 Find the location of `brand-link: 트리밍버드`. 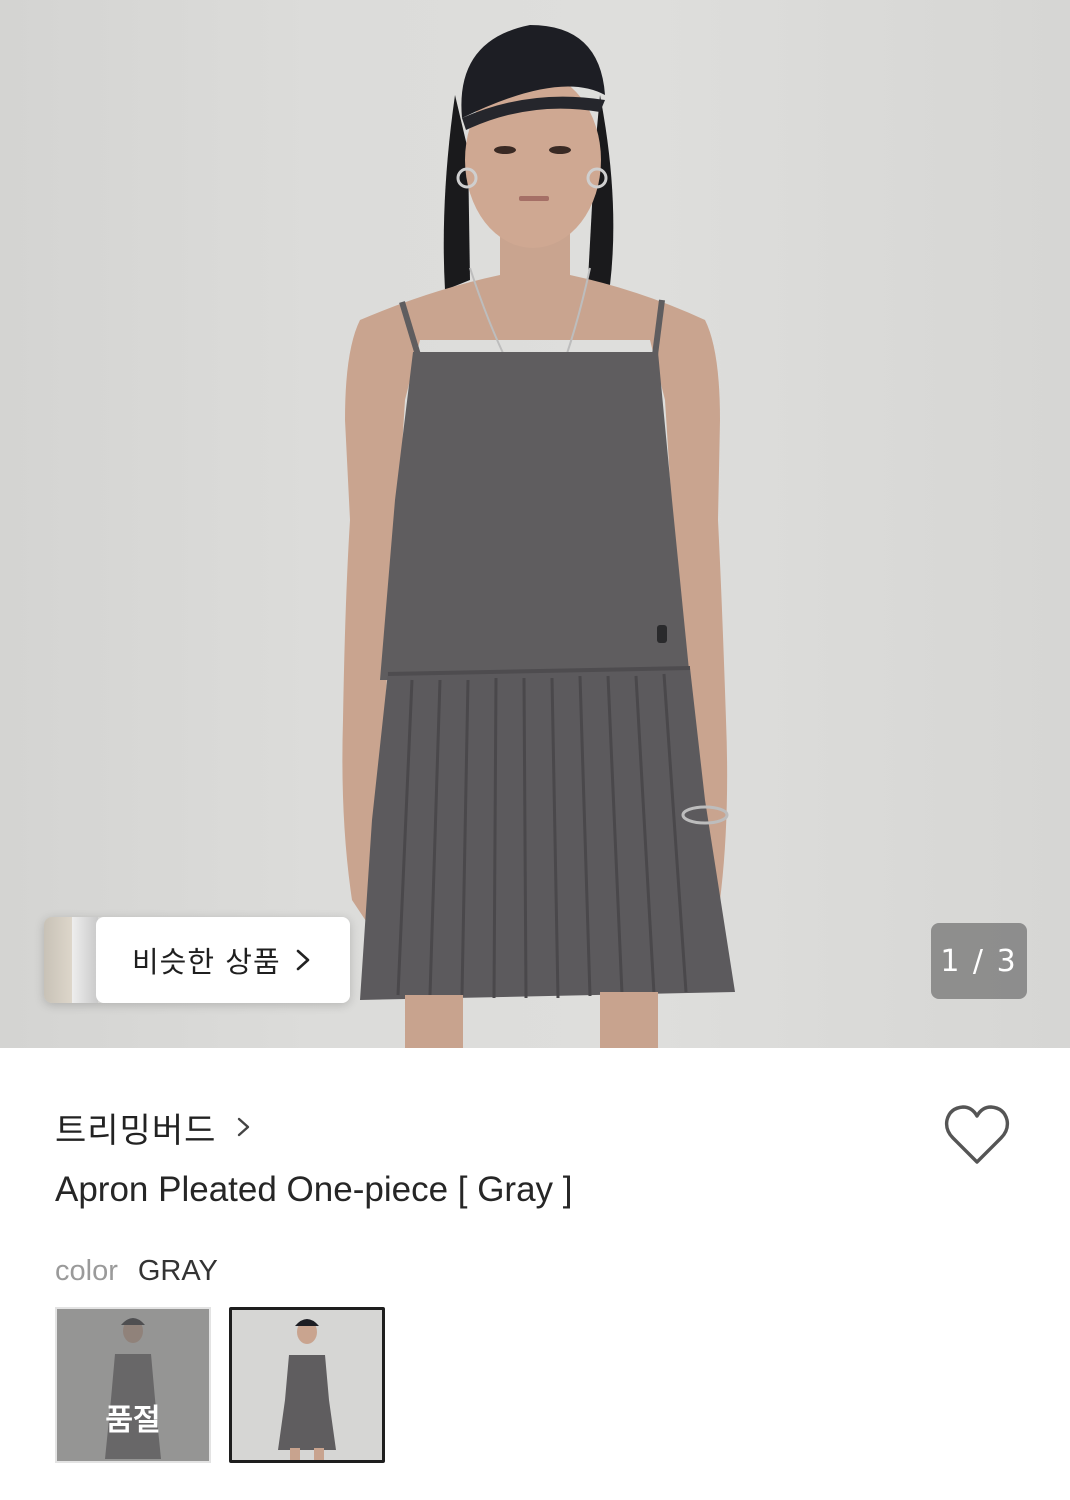

brand-link: 트리밍버드 is located at coordinates (153, 1127).